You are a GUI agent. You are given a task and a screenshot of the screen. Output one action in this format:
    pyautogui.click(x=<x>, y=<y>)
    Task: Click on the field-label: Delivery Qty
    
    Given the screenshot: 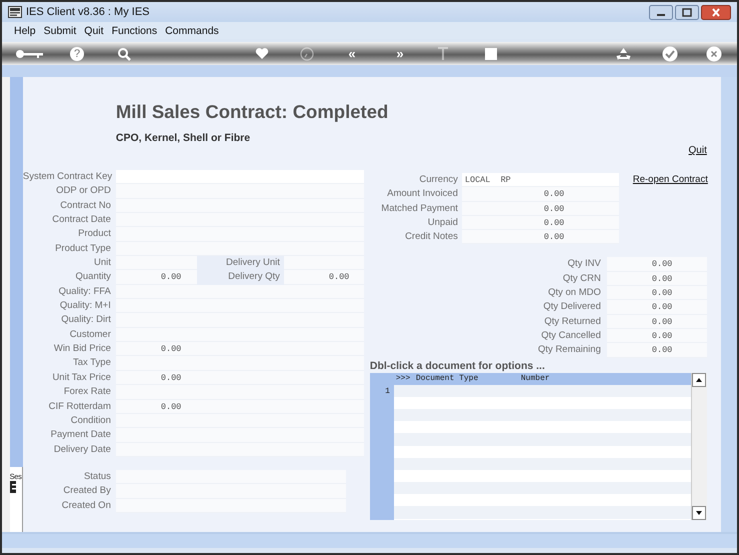 What is the action you would take?
    pyautogui.click(x=240, y=277)
    